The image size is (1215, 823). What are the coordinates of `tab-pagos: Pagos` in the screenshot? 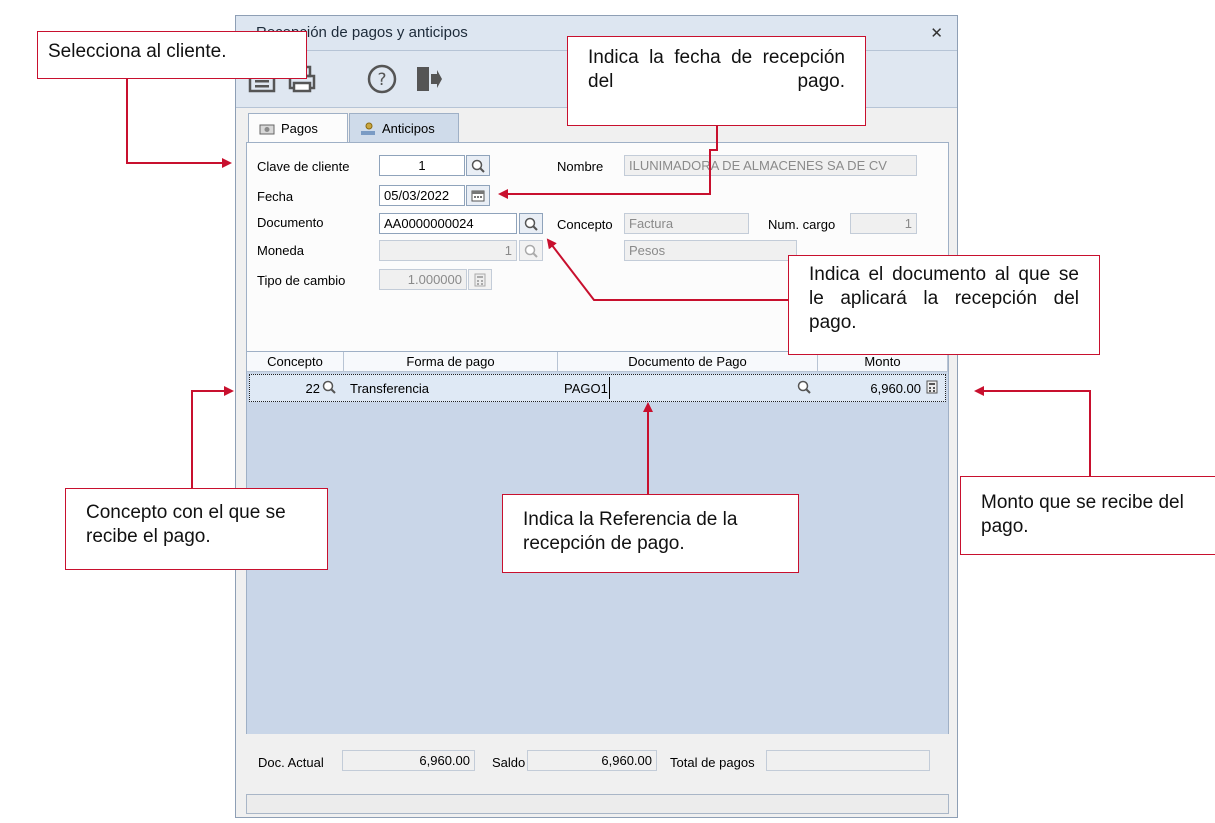 It's located at (298, 128).